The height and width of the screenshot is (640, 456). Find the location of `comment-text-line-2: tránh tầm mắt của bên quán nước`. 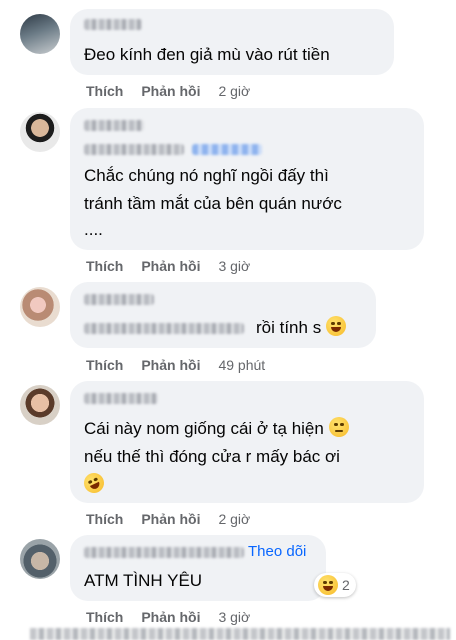

comment-text-line-2: tránh tầm mắt của bên quán nước is located at coordinates (213, 203).